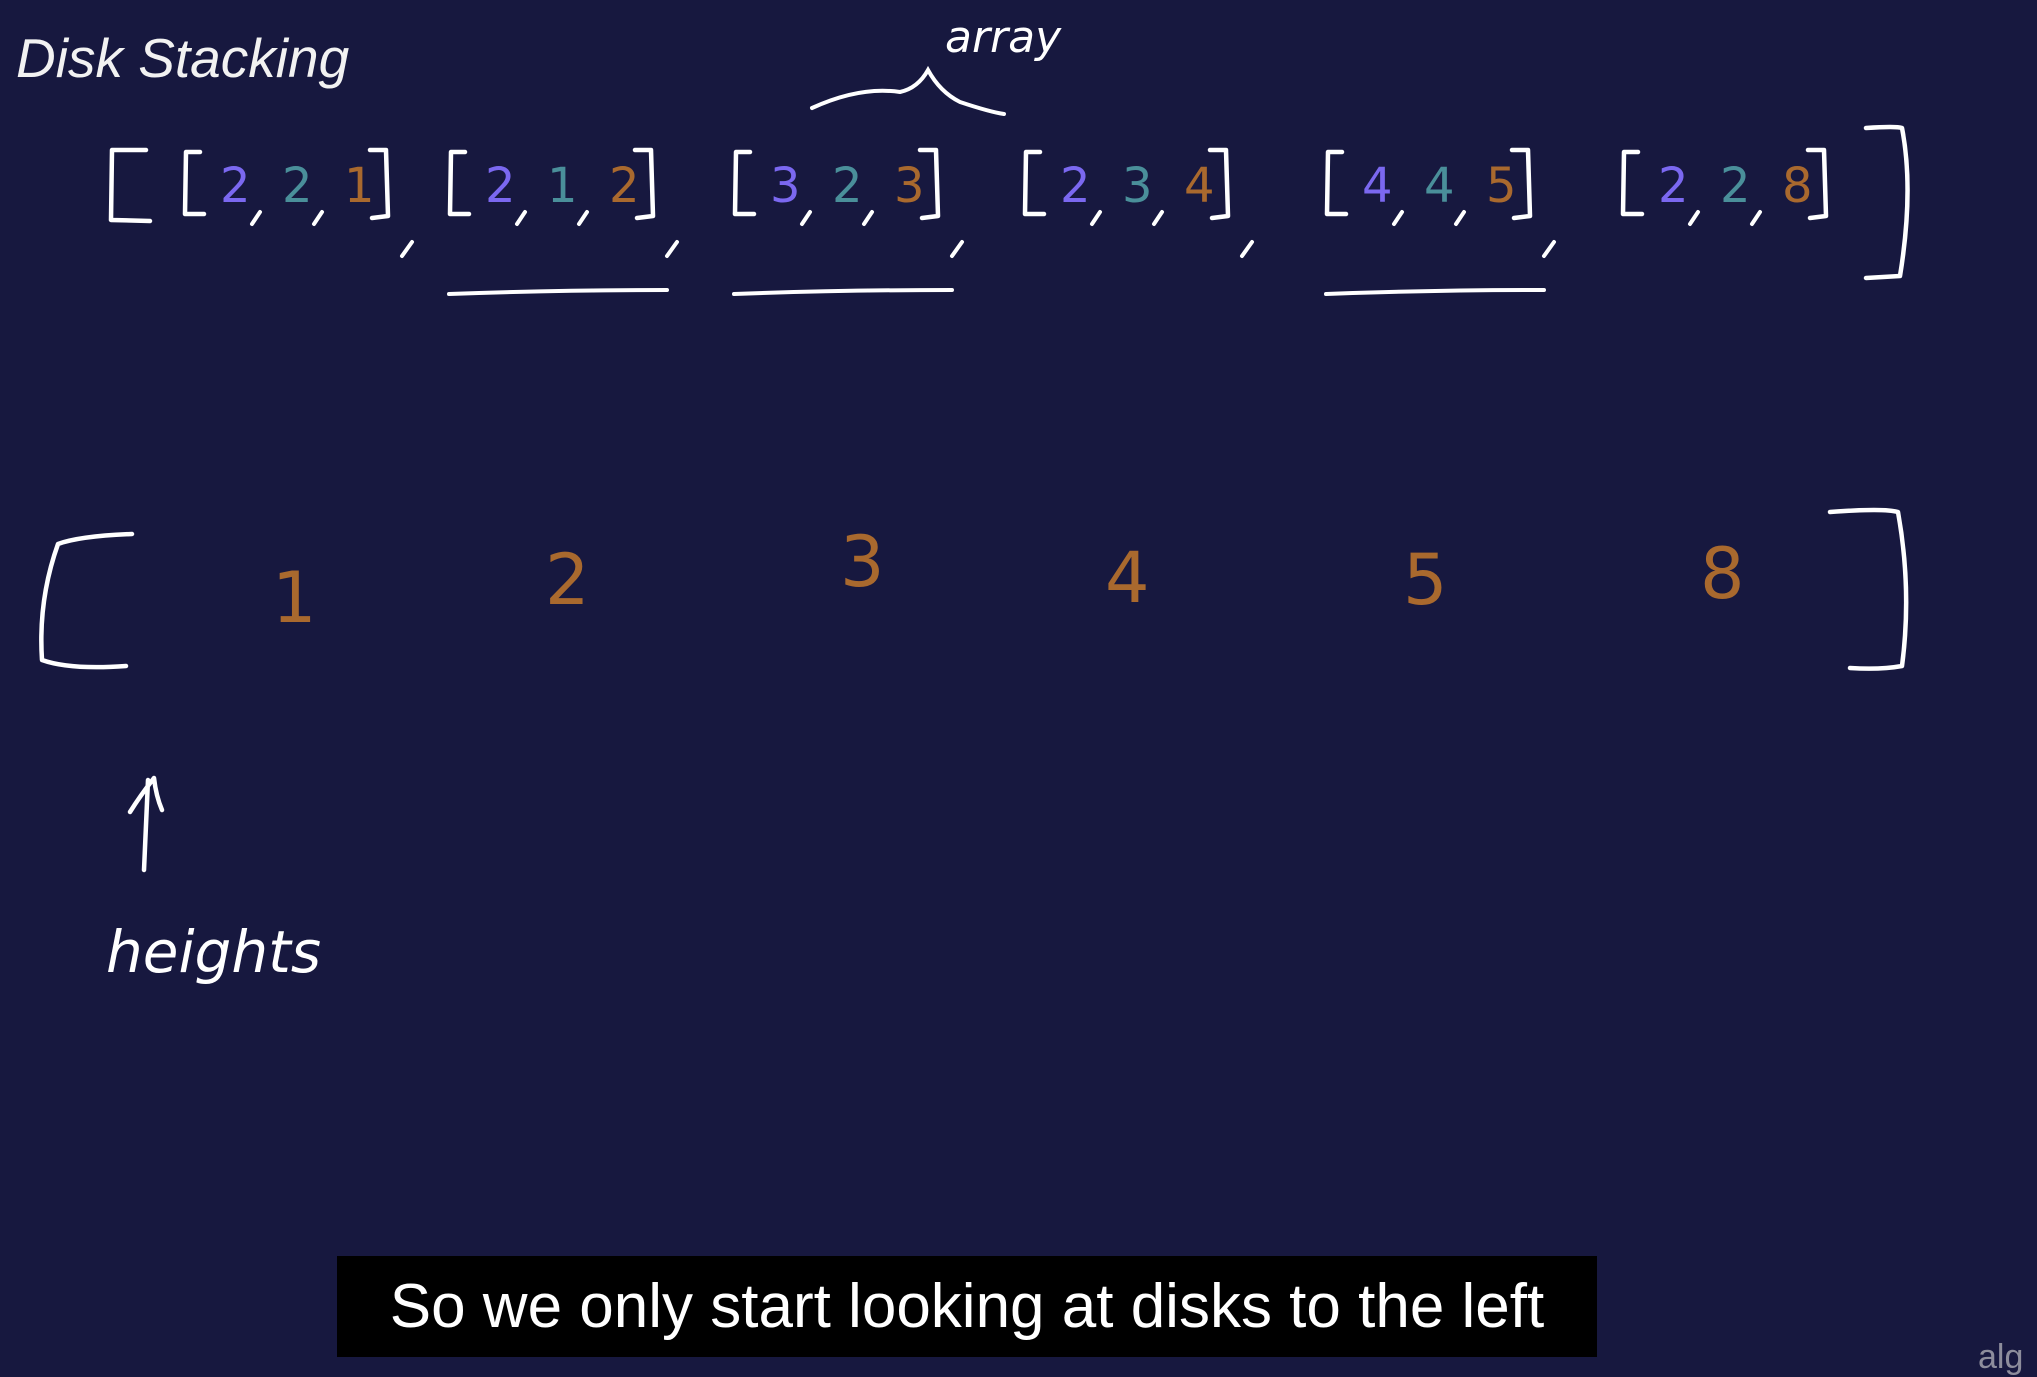 Image resolution: width=2037 pixels, height=1377 pixels. What do you see at coordinates (146, 824) in the screenshot?
I see `up-arrow-icon` at bounding box center [146, 824].